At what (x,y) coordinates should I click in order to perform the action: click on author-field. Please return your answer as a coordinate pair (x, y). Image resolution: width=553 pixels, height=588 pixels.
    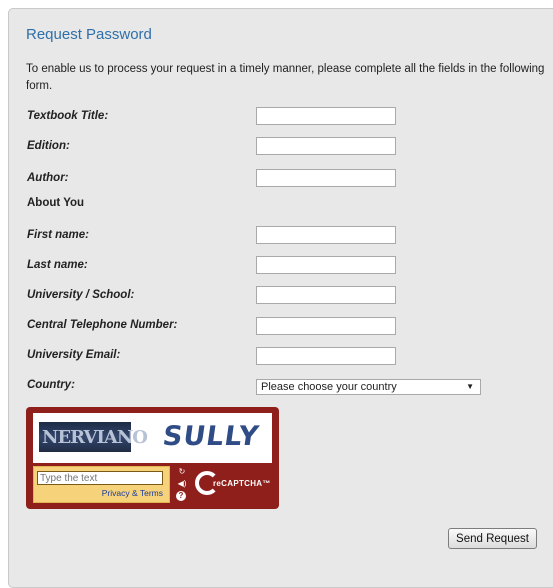
    Looking at the image, I should click on (326, 178).